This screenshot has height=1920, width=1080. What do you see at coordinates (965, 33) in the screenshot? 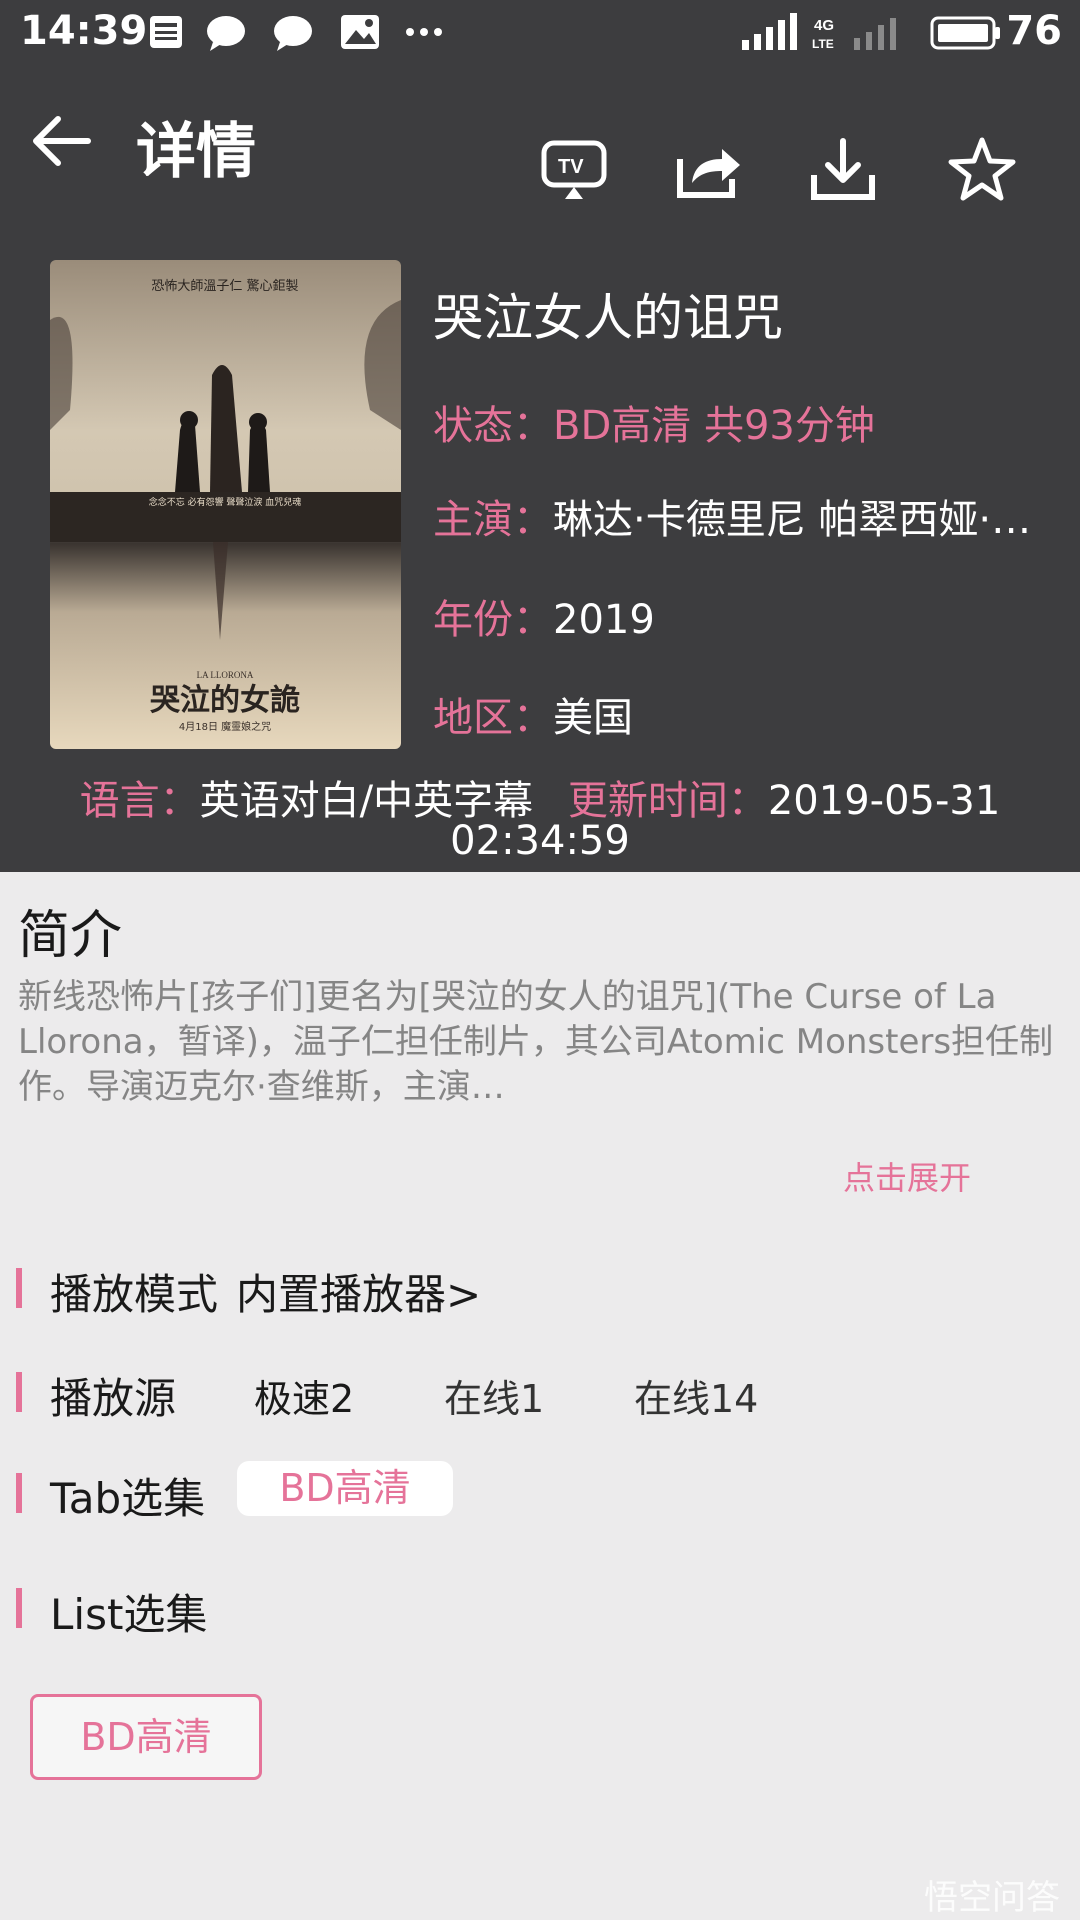
I see `battery-icon` at bounding box center [965, 33].